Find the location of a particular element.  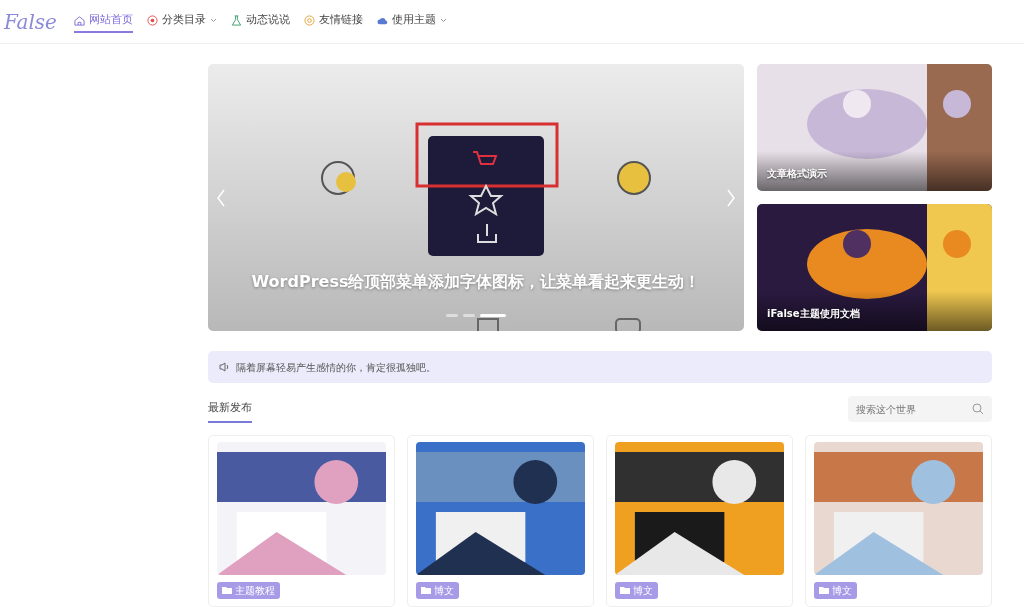

nav-link: 使用主题 is located at coordinates (412, 21).